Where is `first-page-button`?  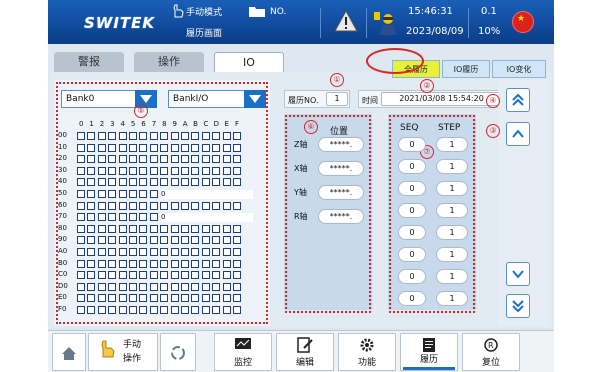
first-page-button is located at coordinates (518, 100).